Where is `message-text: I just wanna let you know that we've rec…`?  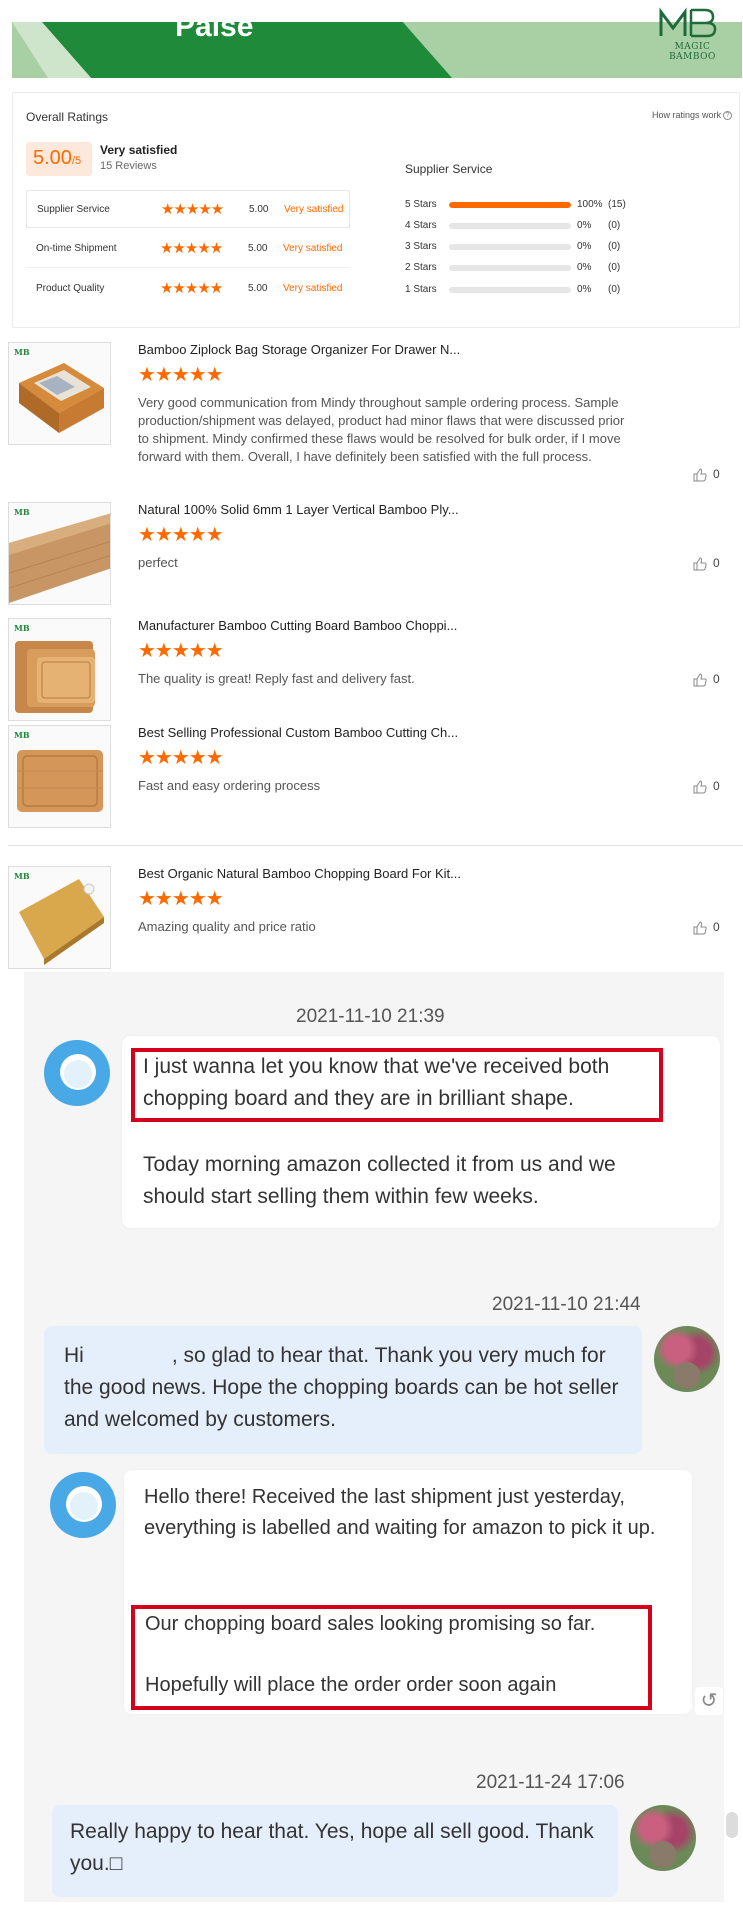
message-text: I just wanna let you know that we've rec… is located at coordinates (376, 1082).